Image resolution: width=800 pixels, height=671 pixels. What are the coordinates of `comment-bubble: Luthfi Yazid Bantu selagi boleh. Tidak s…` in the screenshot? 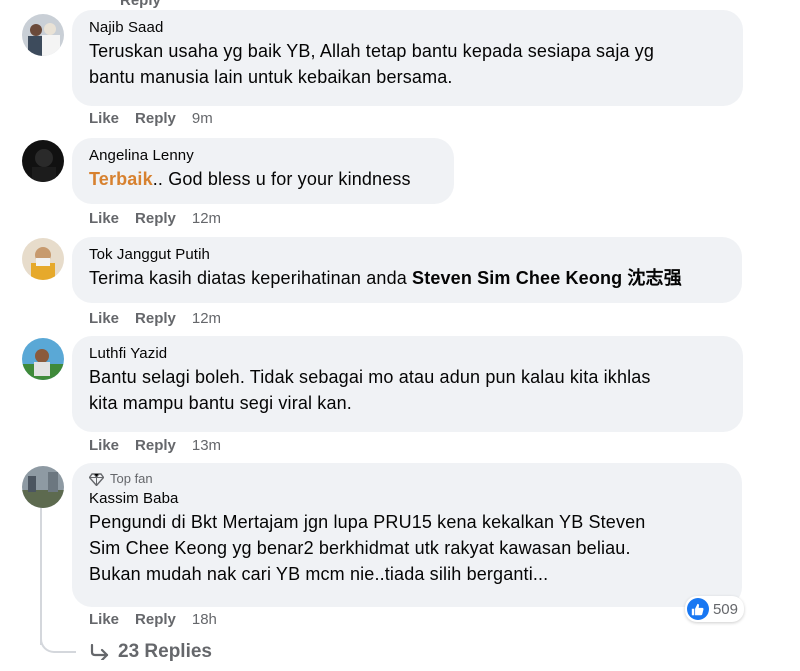 It's located at (407, 384).